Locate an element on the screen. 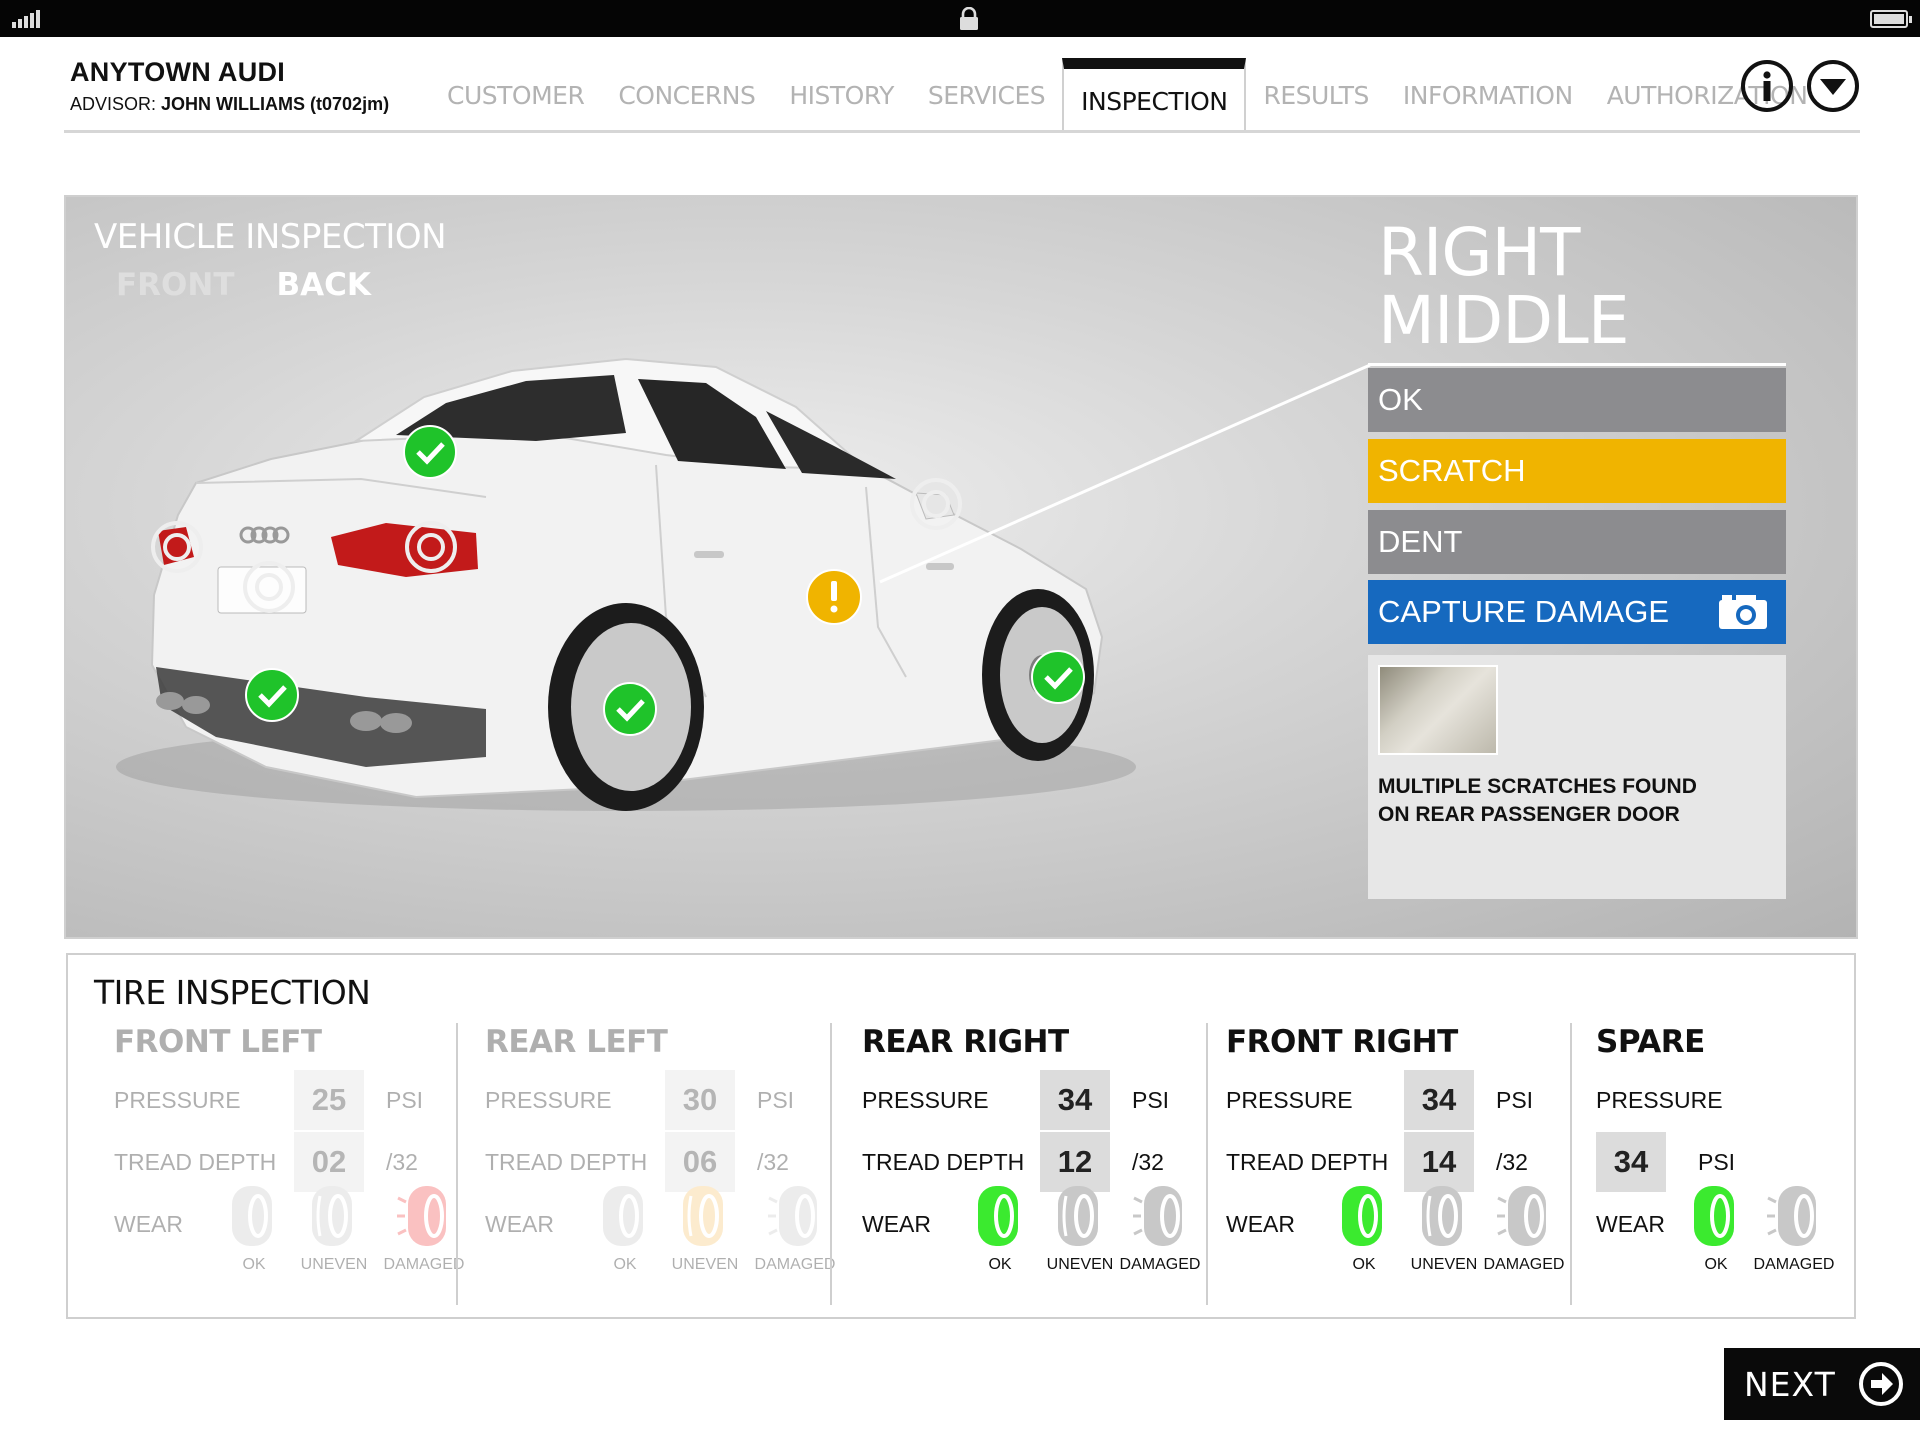 The width and height of the screenshot is (1920, 1440). menu-button is located at coordinates (1833, 86).